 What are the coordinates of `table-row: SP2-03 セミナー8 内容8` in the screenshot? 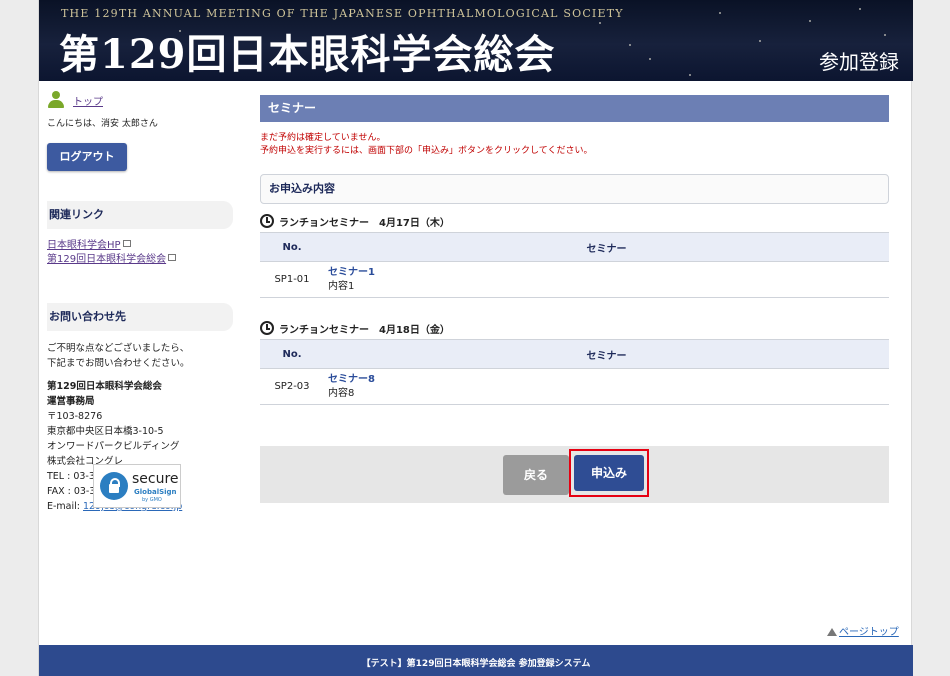 It's located at (574, 386).